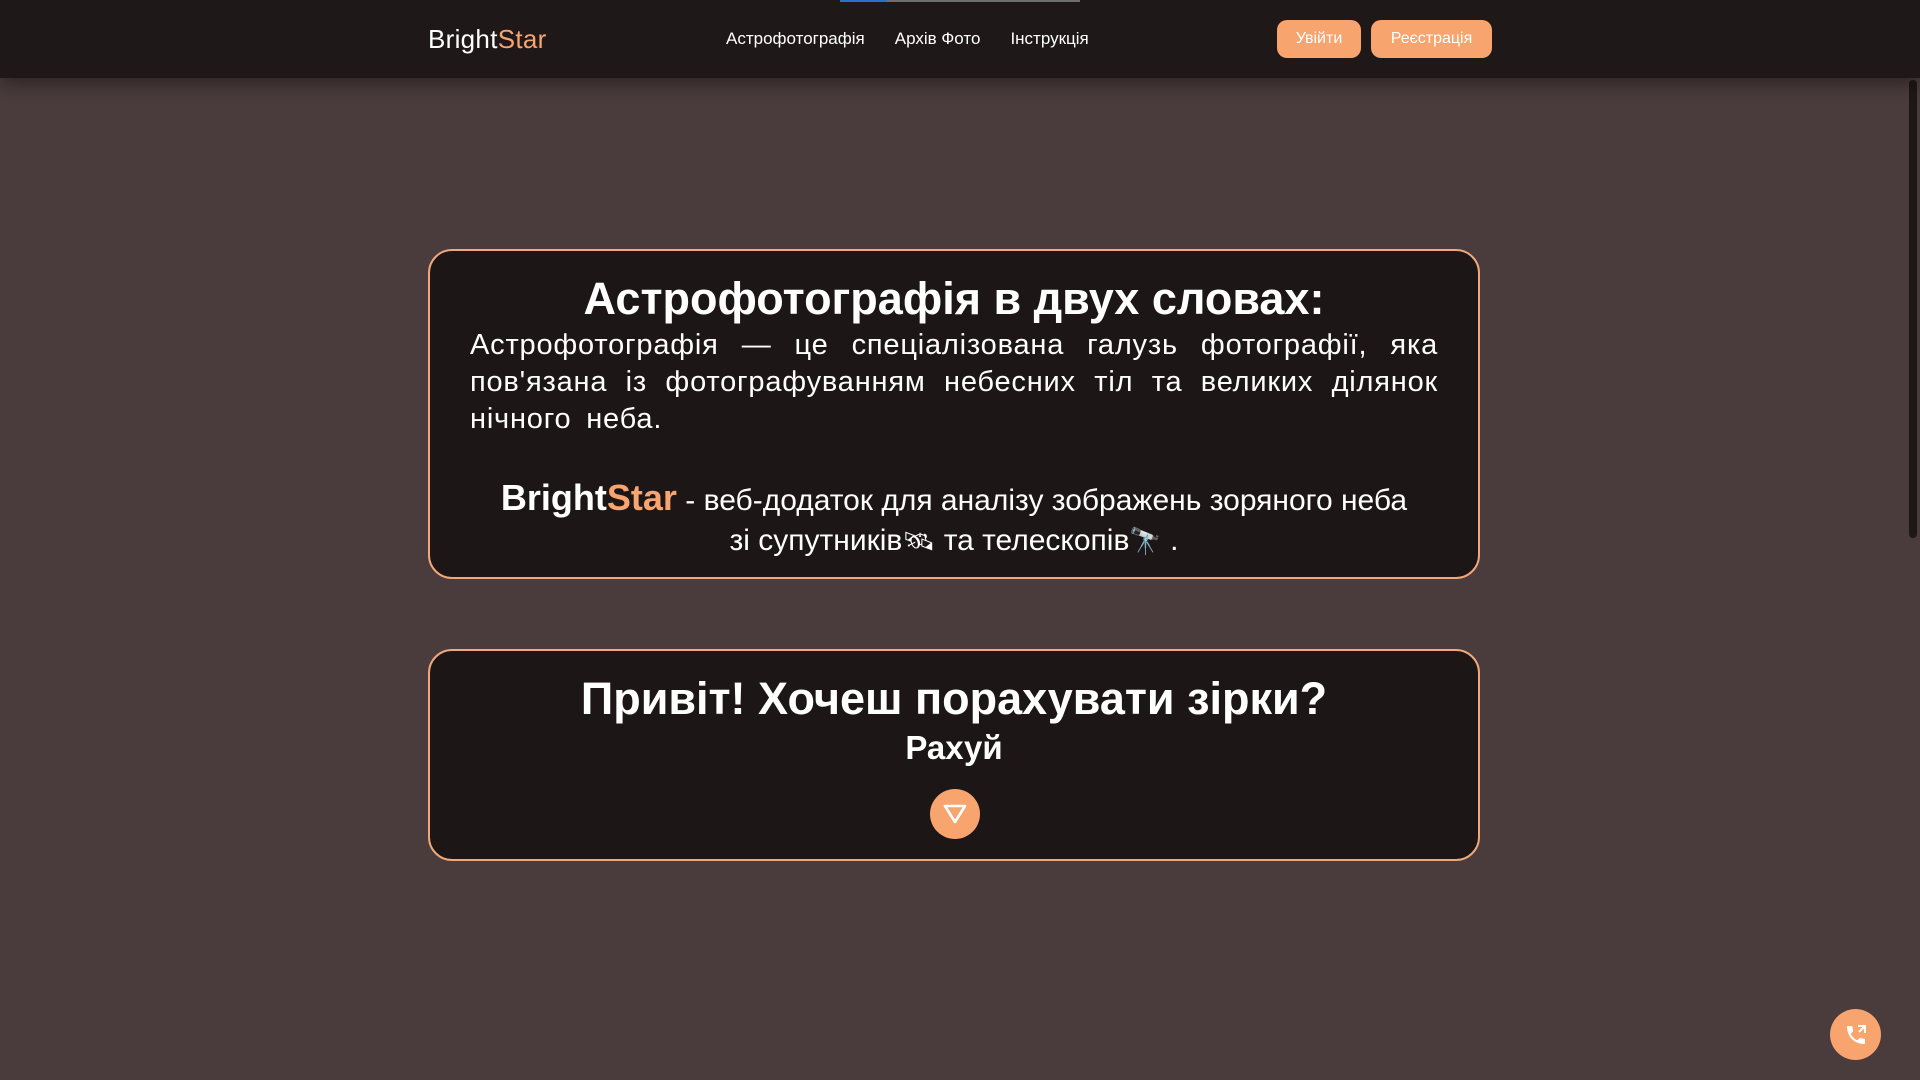  What do you see at coordinates (1913, 579) in the screenshot?
I see `scrollbar` at bounding box center [1913, 579].